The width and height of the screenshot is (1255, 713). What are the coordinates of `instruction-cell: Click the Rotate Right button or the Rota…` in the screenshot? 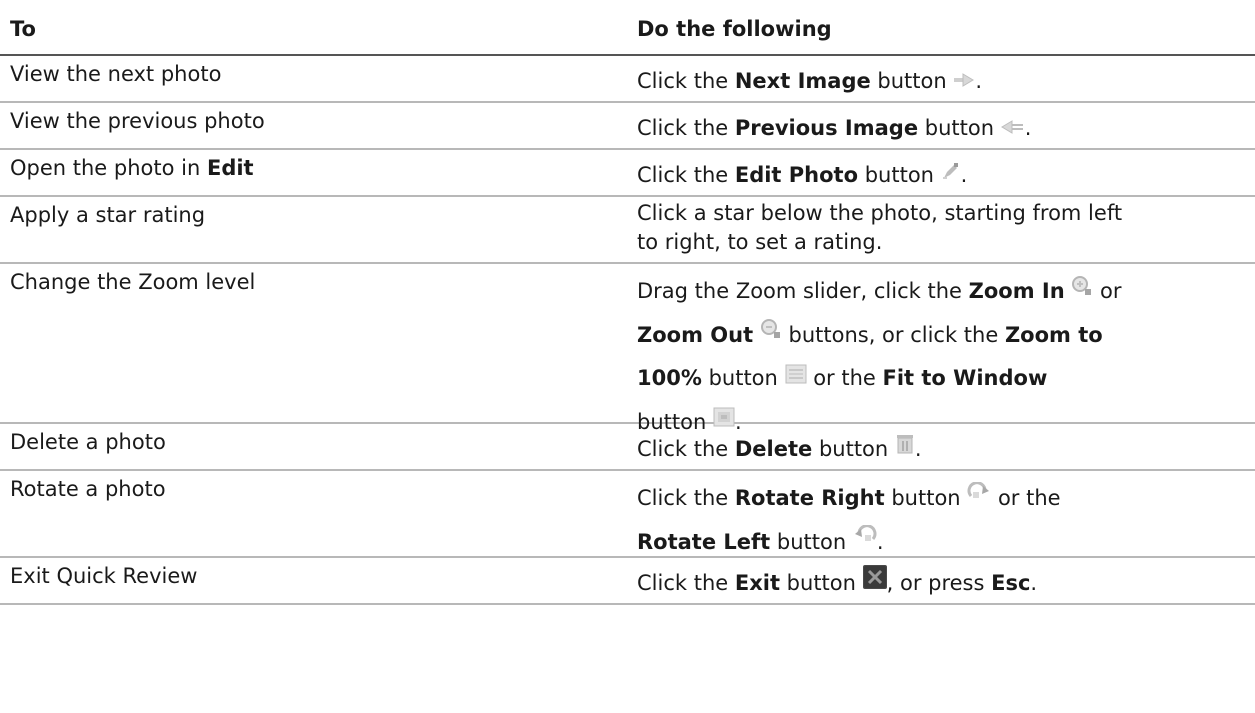 It's located at (937, 520).